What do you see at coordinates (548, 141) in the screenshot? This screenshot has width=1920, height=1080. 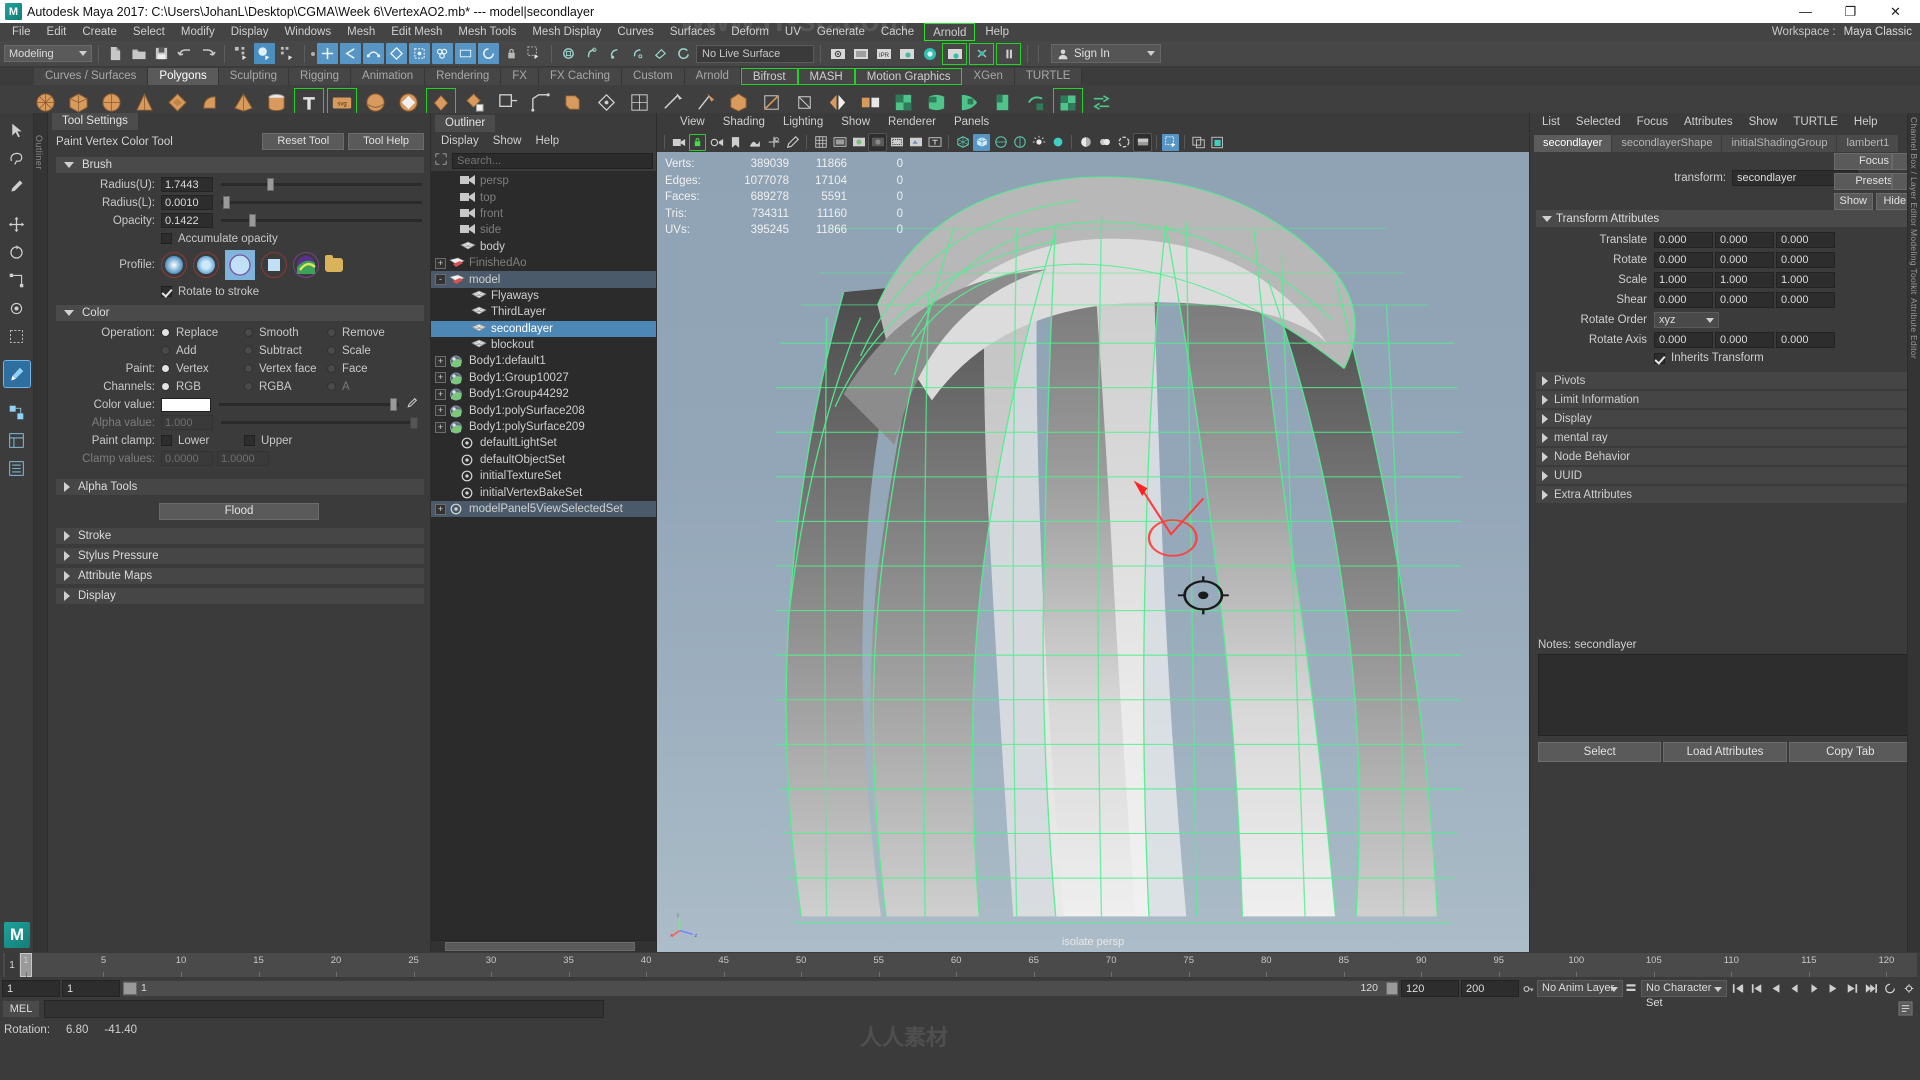 I see `outliner-menu-help: Help` at bounding box center [548, 141].